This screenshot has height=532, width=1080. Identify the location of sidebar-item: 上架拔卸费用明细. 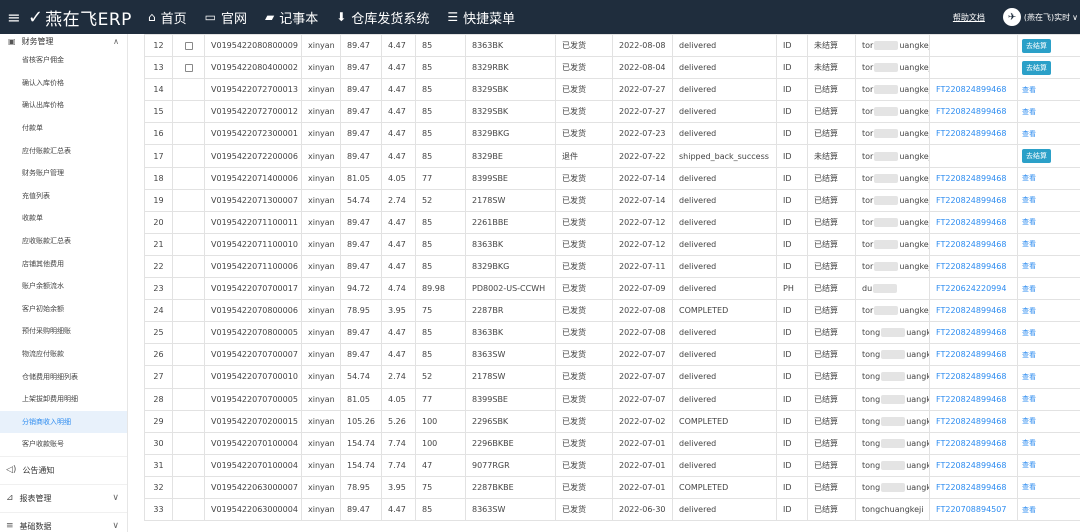
(63, 399).